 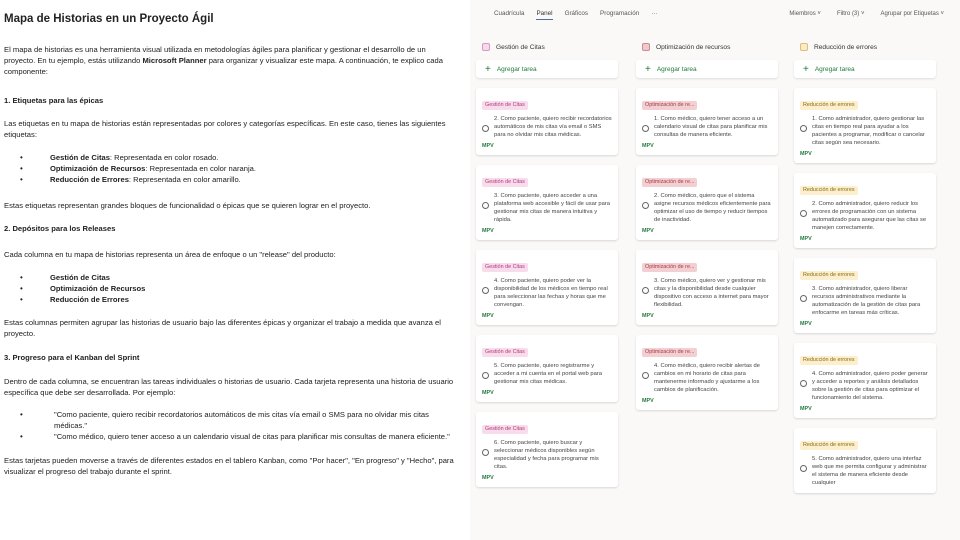 What do you see at coordinates (72, 357) in the screenshot?
I see `section-3-title: 3. Progreso para el Kanban del Sprint` at bounding box center [72, 357].